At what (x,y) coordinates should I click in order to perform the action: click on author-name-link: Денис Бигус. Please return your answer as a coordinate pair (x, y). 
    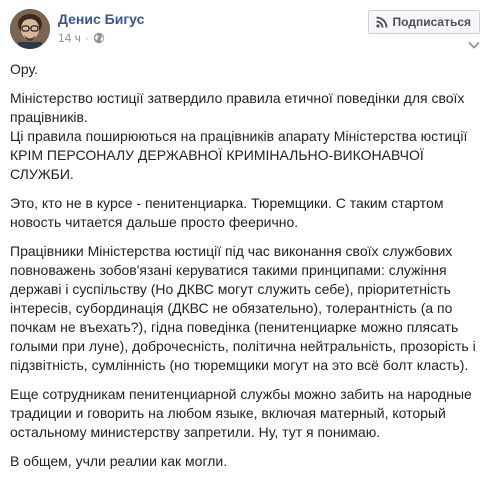
    Looking at the image, I should click on (101, 19).